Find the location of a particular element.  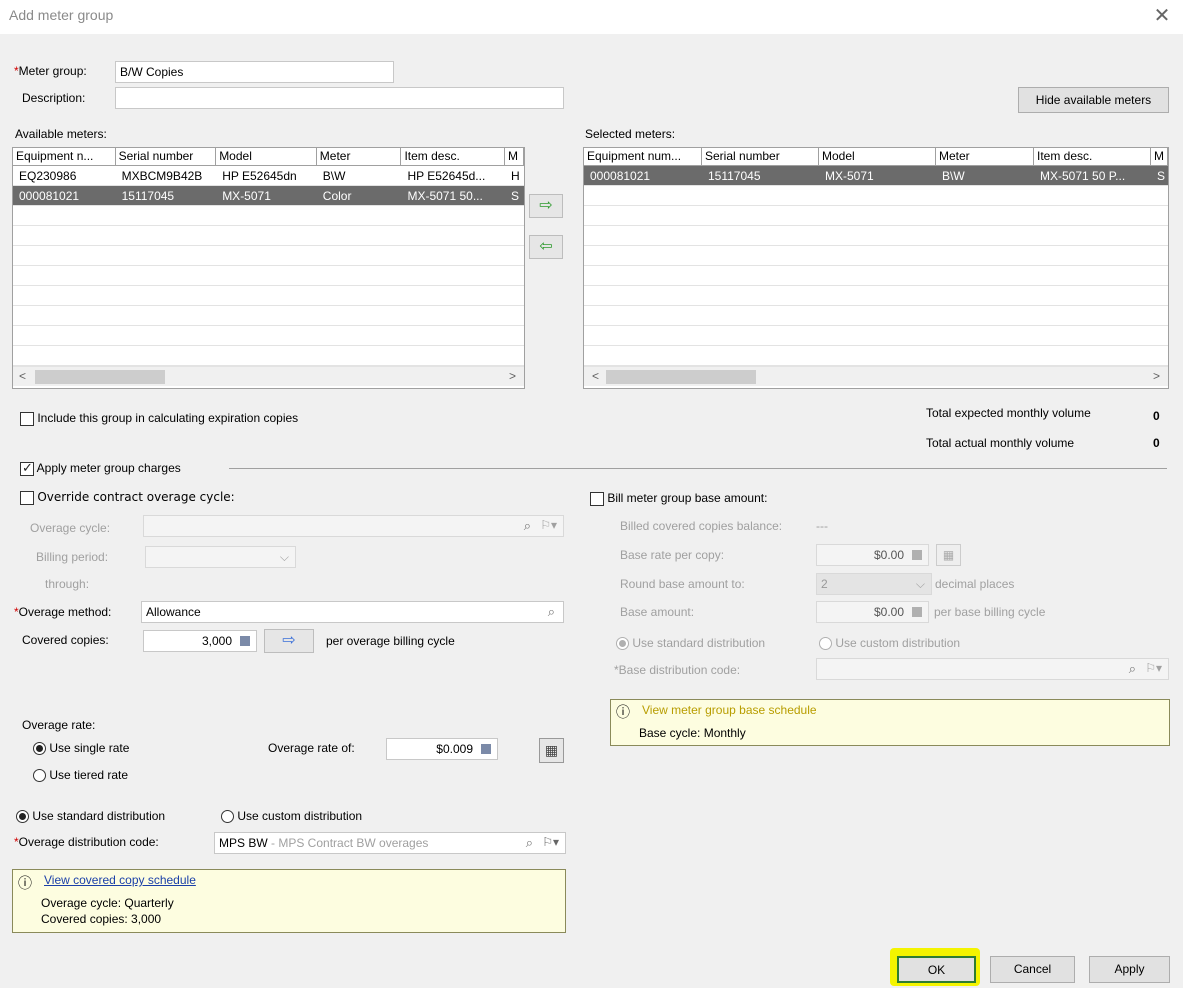

remove-meter-arrow-icon: ⇦ is located at coordinates (546, 247).